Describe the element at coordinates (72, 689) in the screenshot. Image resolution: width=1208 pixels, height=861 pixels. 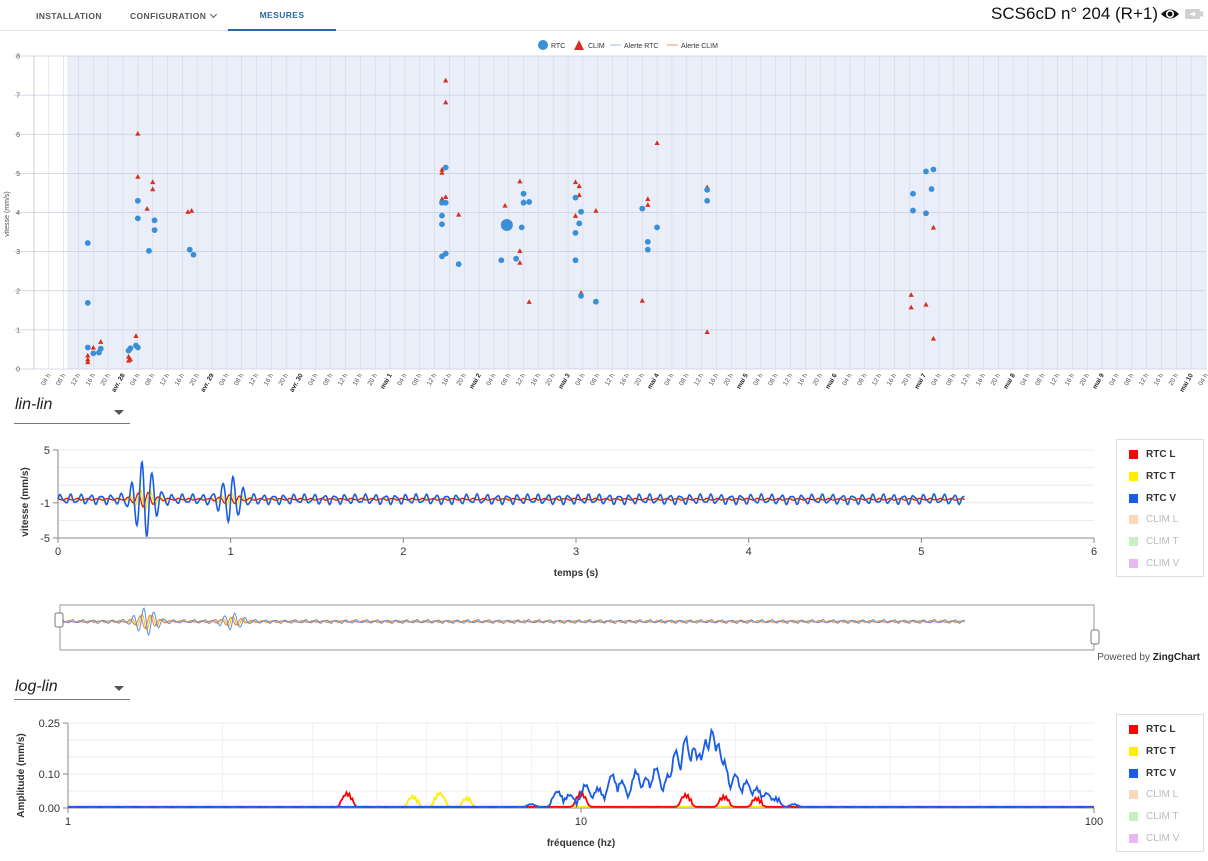
I see `frequency-scale-select: log-lin` at that location.